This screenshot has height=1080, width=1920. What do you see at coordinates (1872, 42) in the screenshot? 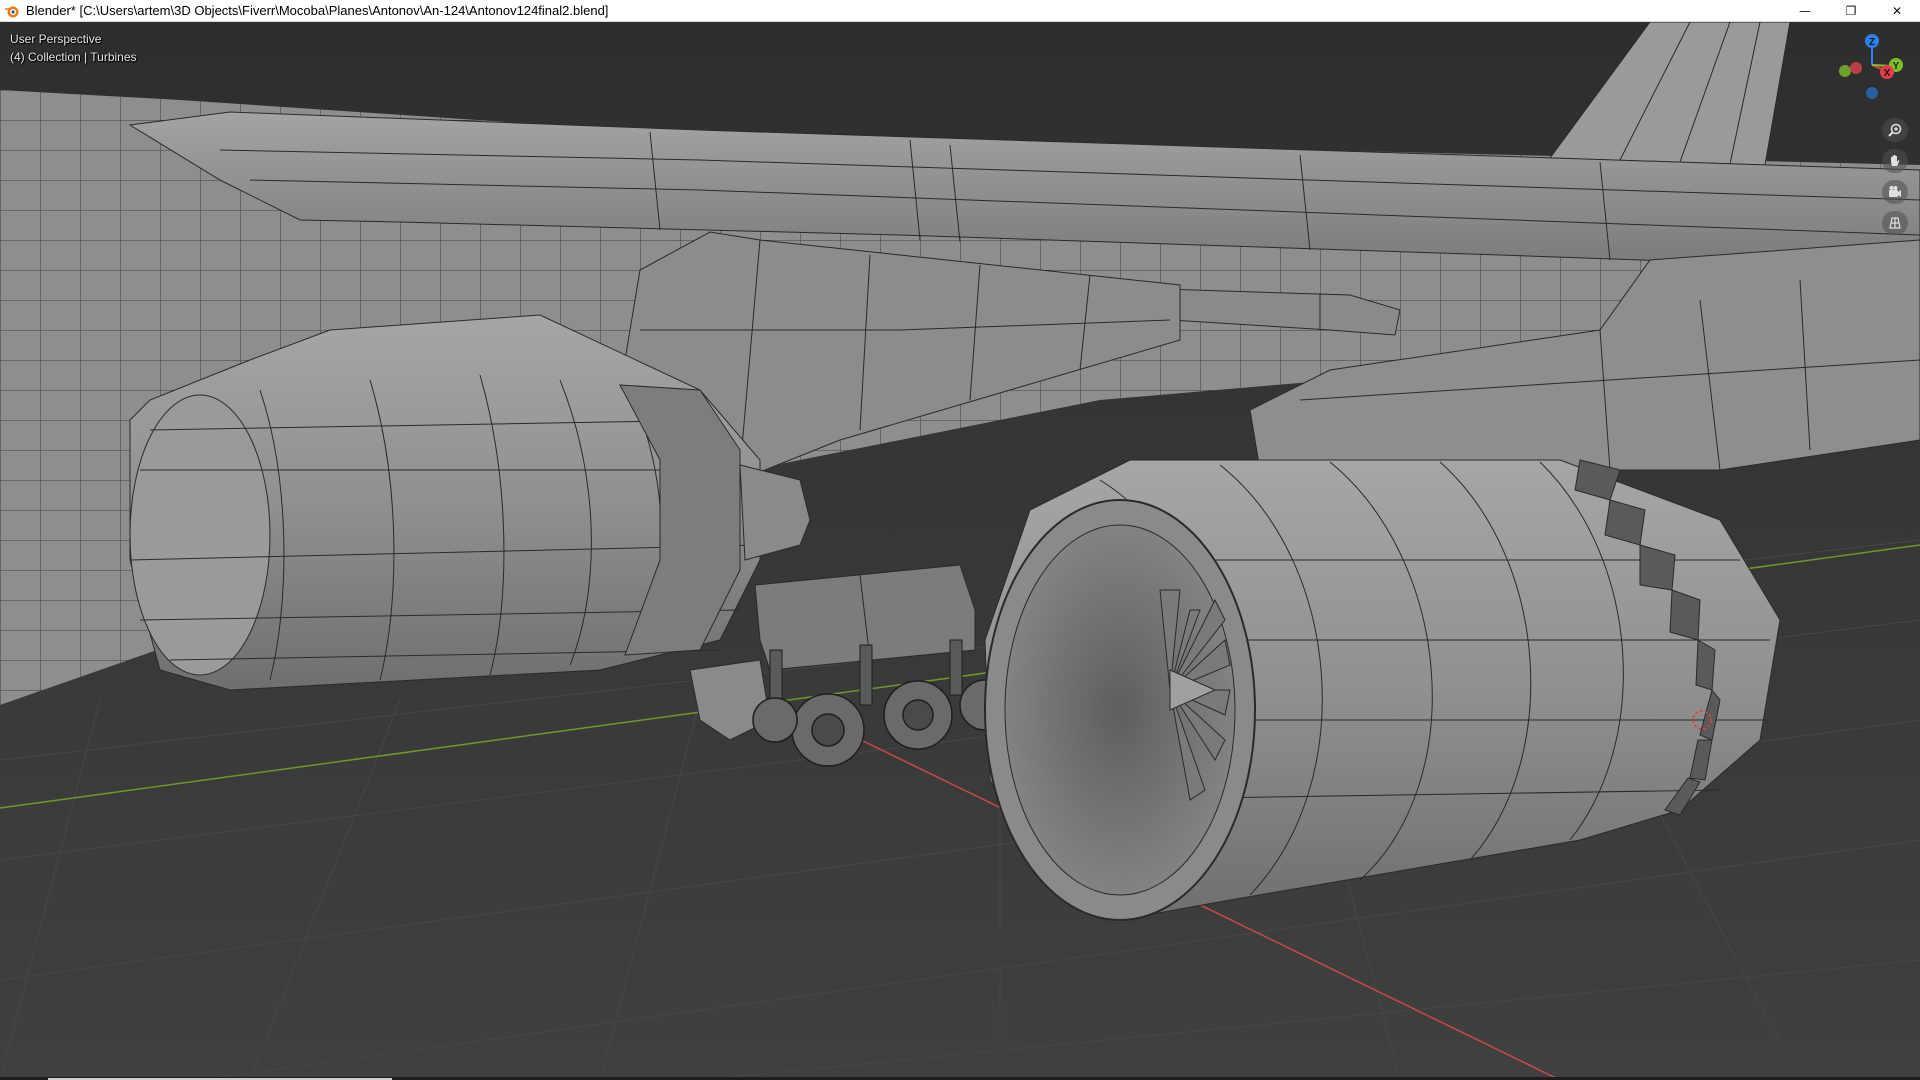
I see `gizmo-z-label: Z` at bounding box center [1872, 42].